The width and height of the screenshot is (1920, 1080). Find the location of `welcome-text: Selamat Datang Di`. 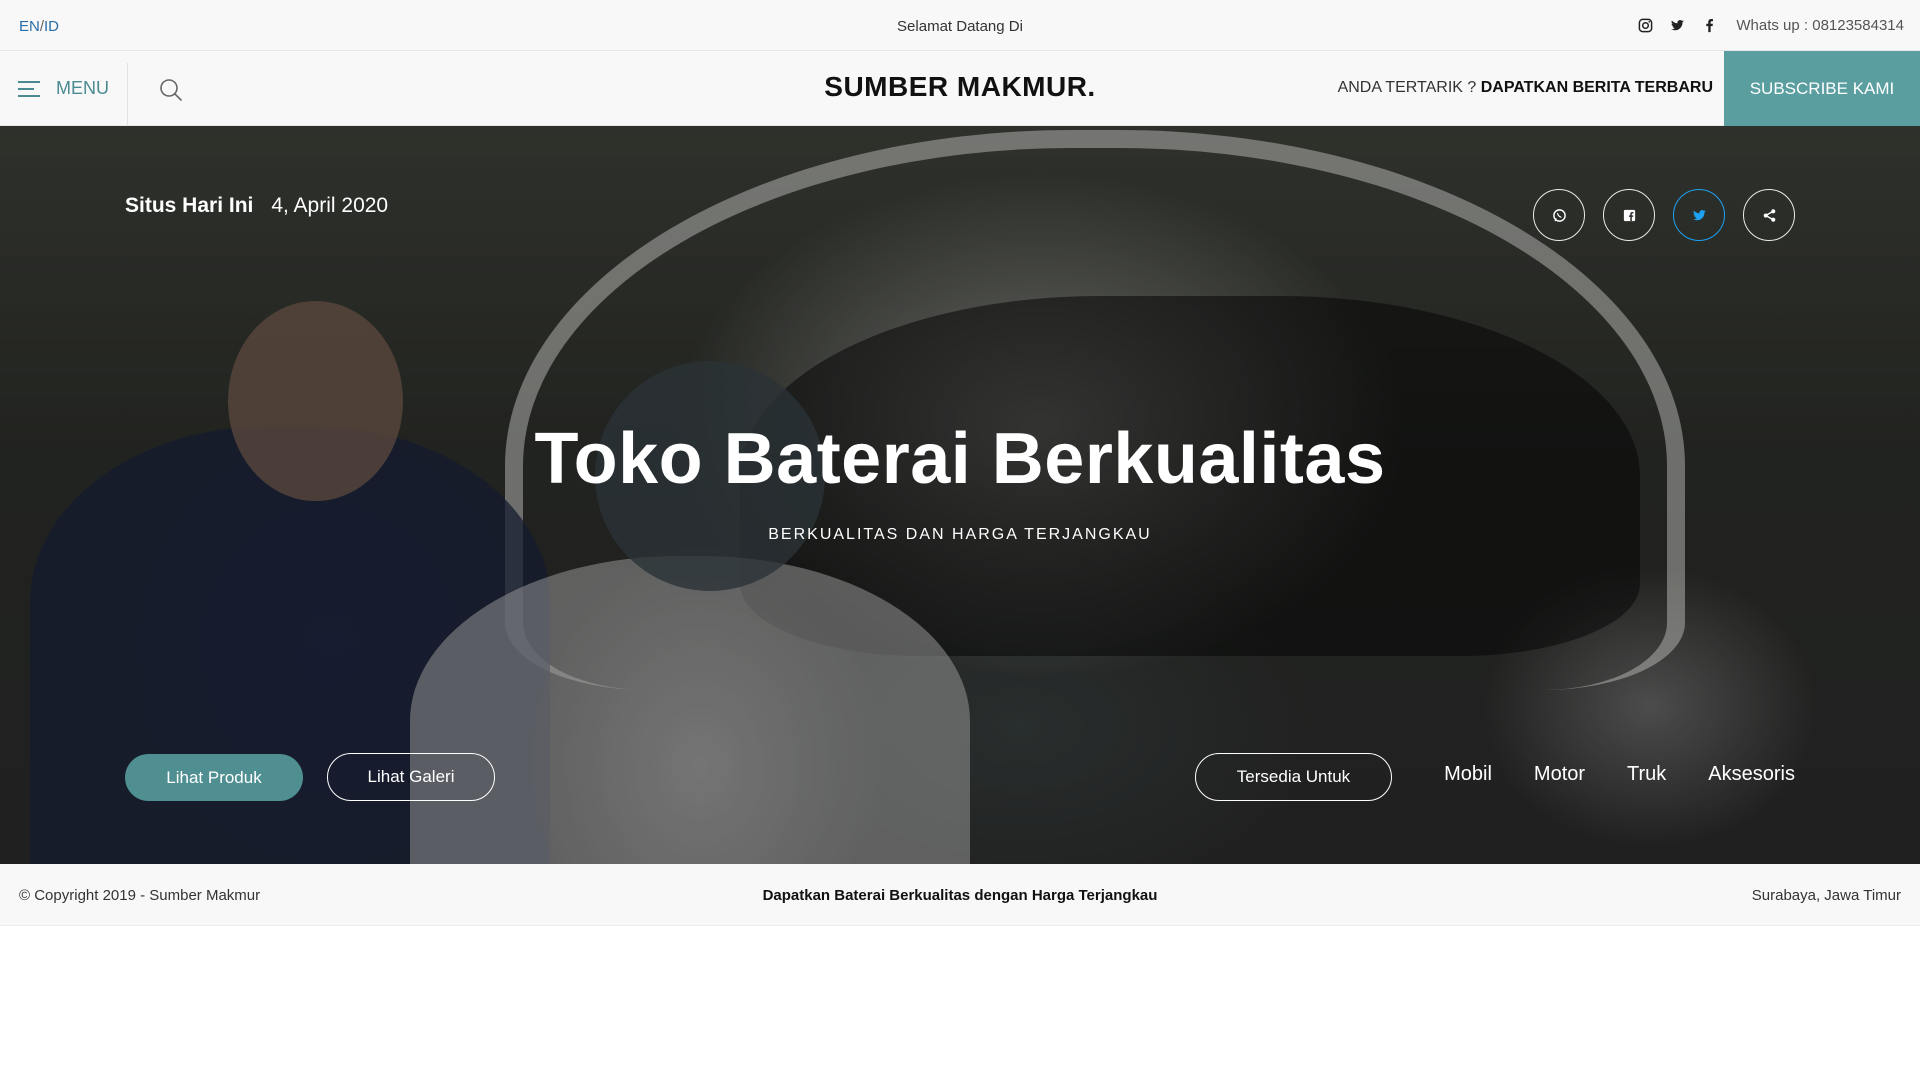

welcome-text: Selamat Datang Di is located at coordinates (960, 26).